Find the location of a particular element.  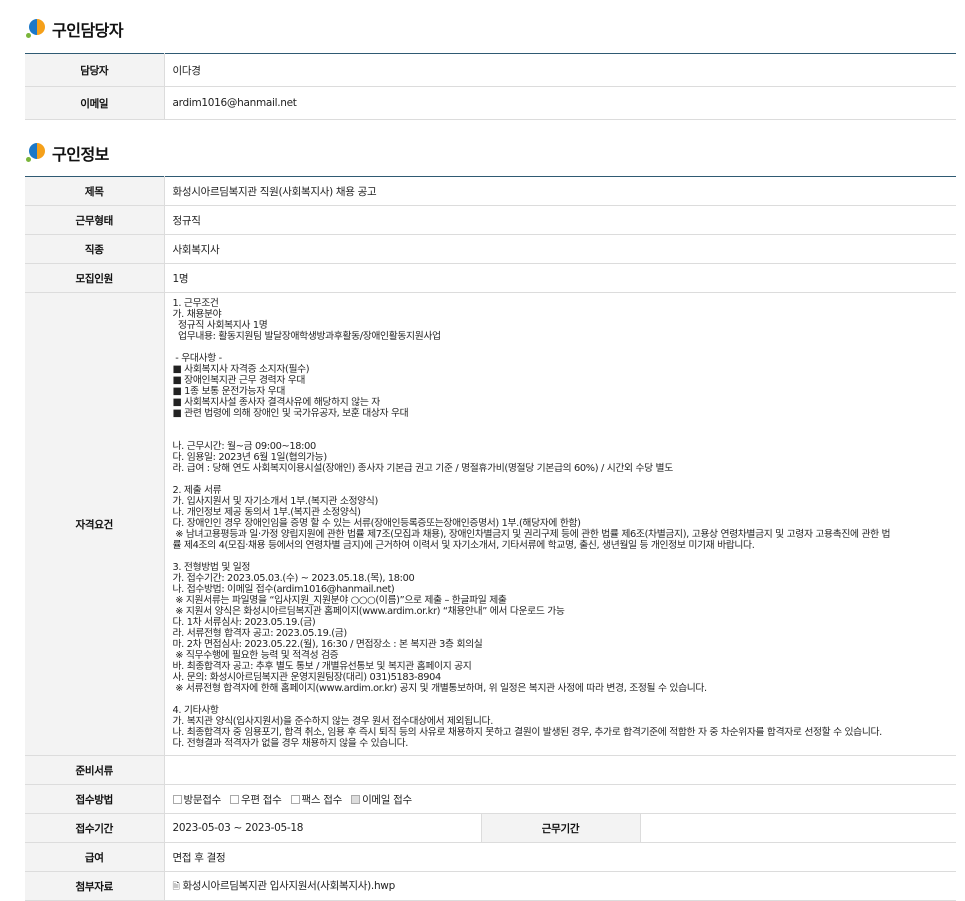

table-row: 직종 사회복지사 is located at coordinates (490, 249).